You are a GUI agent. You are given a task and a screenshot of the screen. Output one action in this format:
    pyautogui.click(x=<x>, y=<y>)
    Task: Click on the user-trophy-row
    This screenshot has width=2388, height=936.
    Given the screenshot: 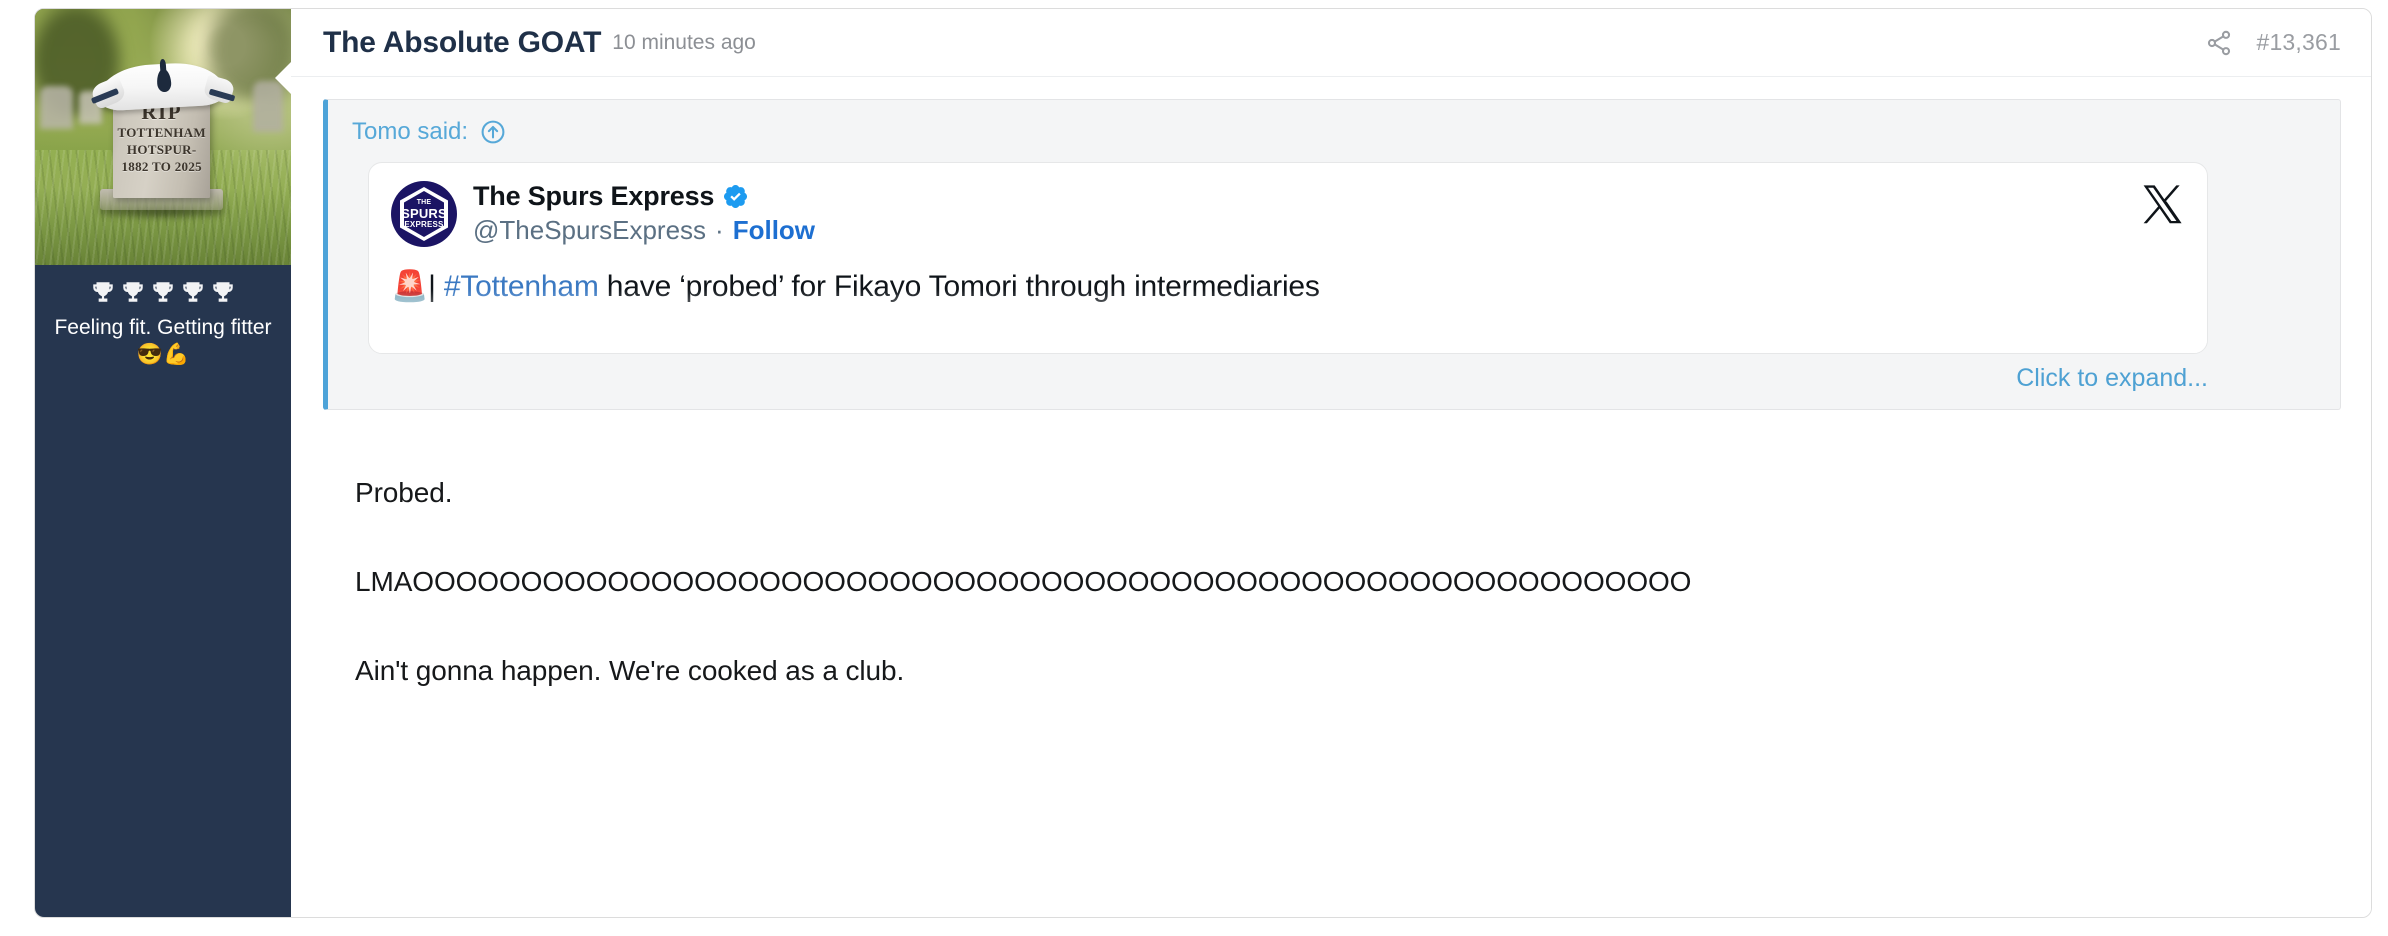 What is the action you would take?
    pyautogui.click(x=163, y=292)
    